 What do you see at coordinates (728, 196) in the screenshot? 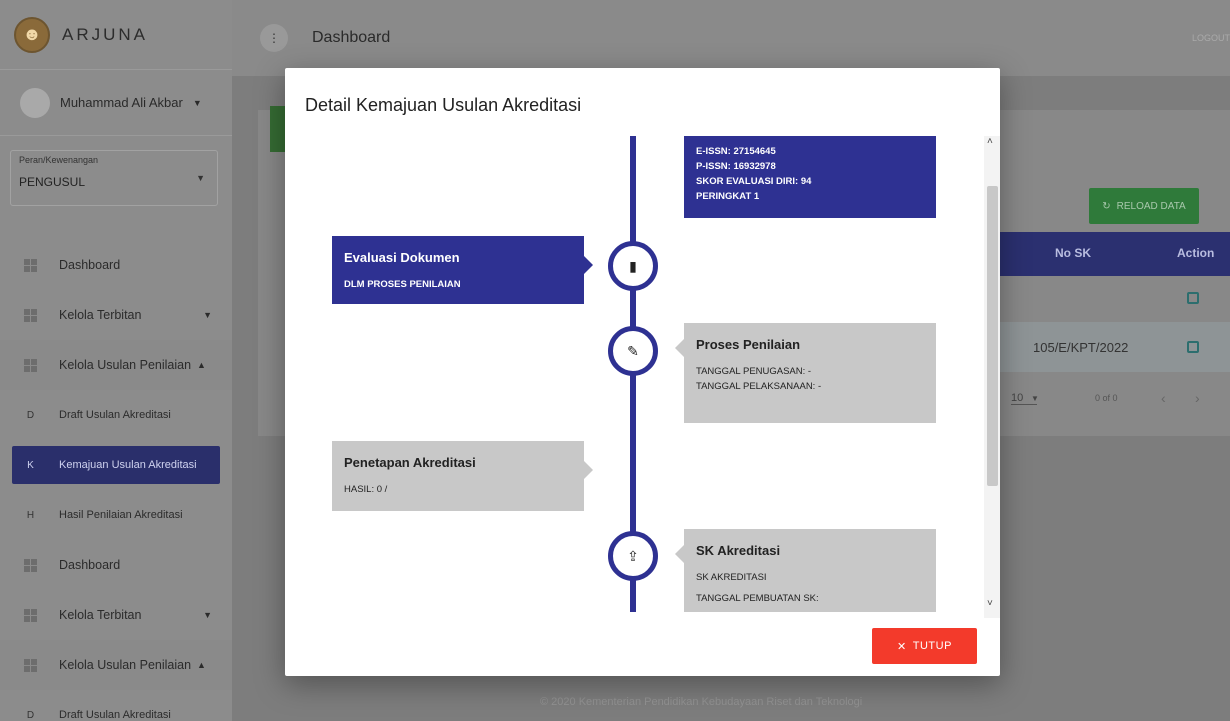
I see `card-line: PERINGKAT 1` at bounding box center [728, 196].